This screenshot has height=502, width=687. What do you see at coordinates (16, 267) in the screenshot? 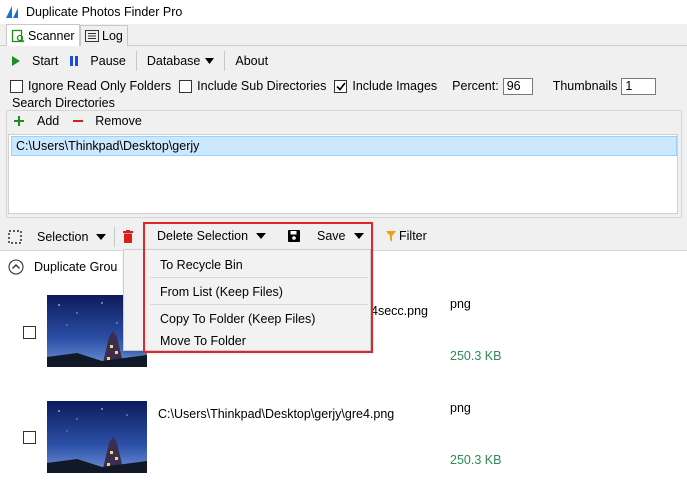
I see `collapse-chevron-icon` at bounding box center [16, 267].